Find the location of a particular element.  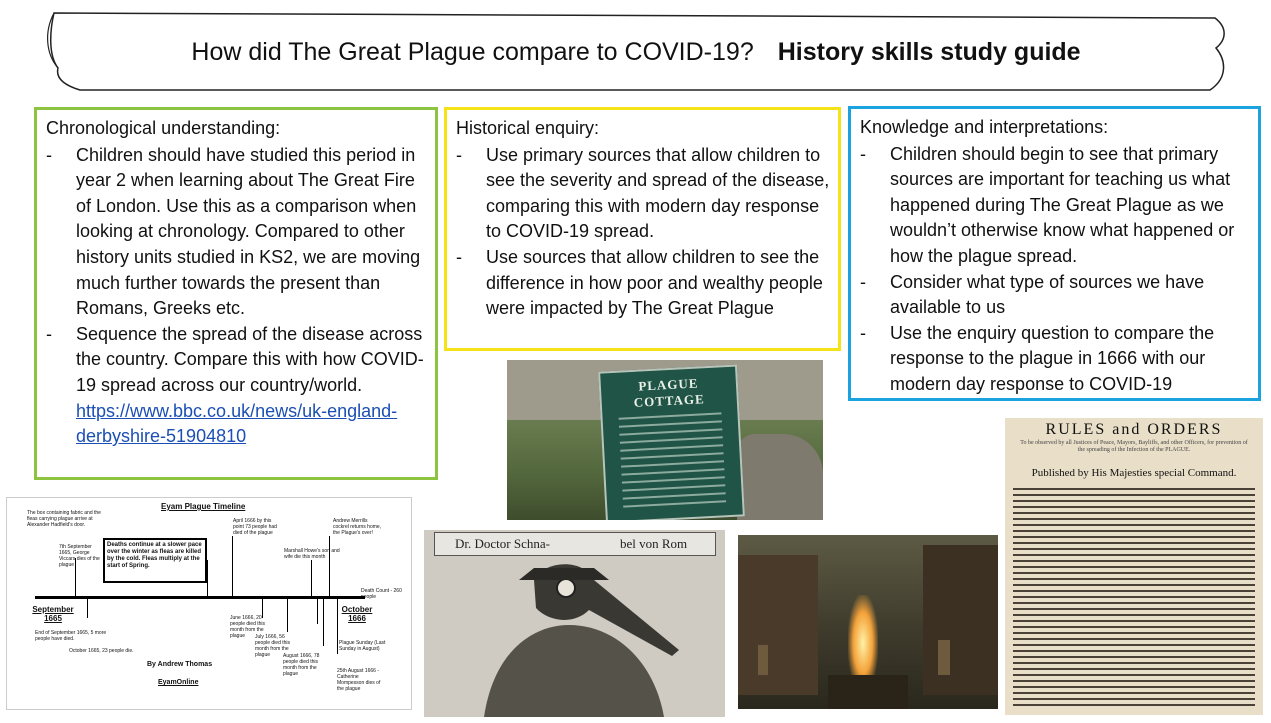

timeline-axis is located at coordinates (200, 597).